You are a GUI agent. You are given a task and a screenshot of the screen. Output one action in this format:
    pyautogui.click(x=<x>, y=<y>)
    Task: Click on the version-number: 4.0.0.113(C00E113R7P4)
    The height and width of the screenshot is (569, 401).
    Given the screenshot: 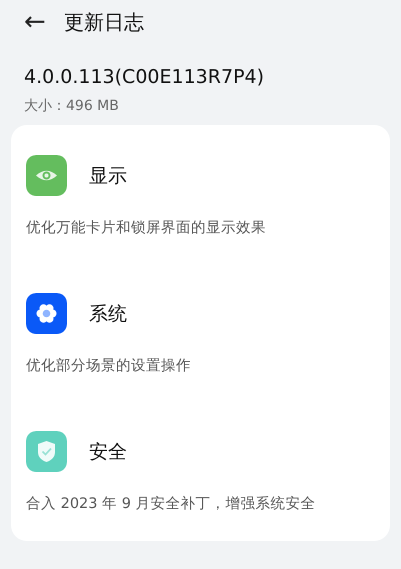 What is the action you would take?
    pyautogui.click(x=145, y=77)
    